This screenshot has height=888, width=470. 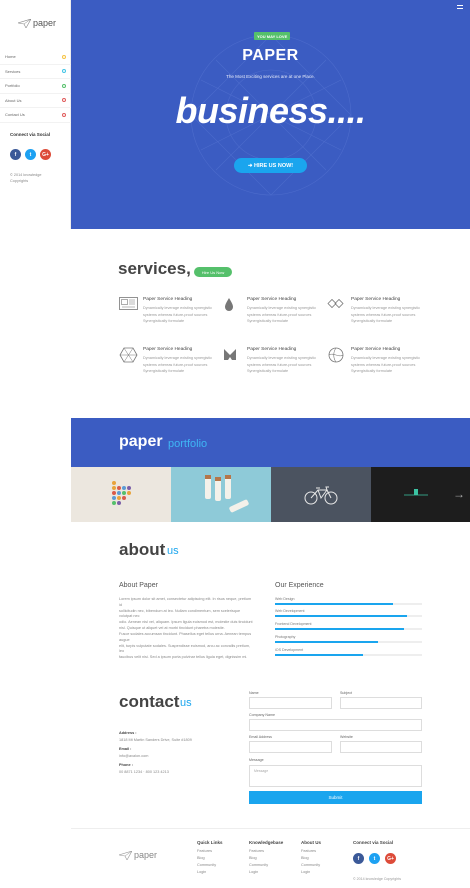 I want to click on footer-column-heading: Knowledgebase, so click(x=266, y=842).